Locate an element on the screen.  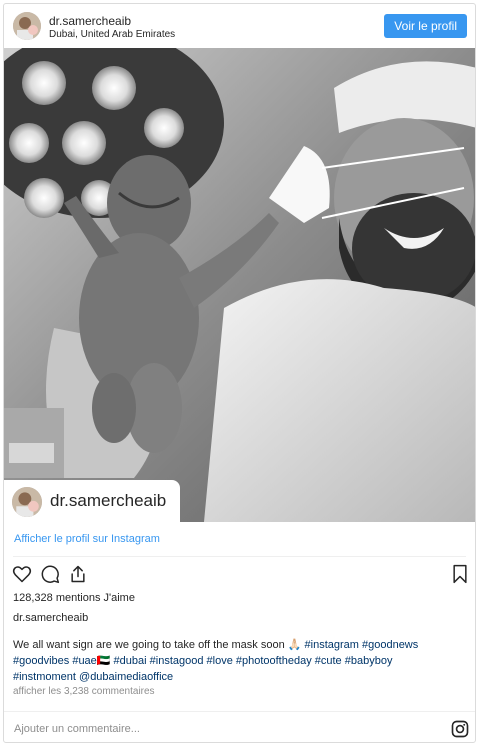
comment-input is located at coordinates (219, 729).